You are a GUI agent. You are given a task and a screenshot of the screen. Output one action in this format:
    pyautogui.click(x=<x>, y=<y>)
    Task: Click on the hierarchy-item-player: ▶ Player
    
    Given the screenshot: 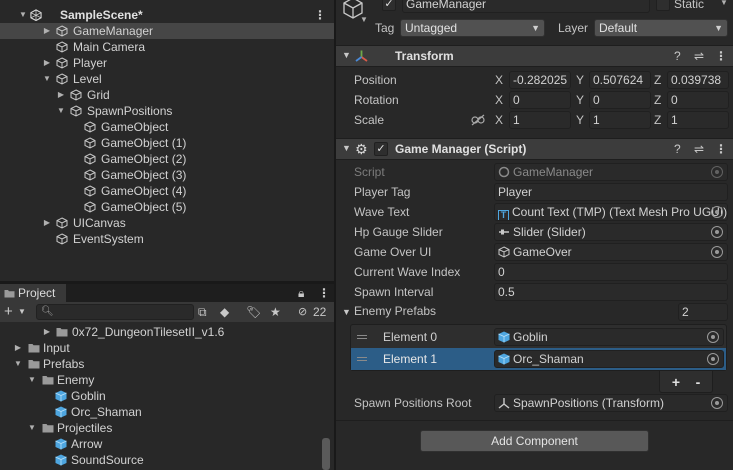 What is the action you would take?
    pyautogui.click(x=167, y=63)
    